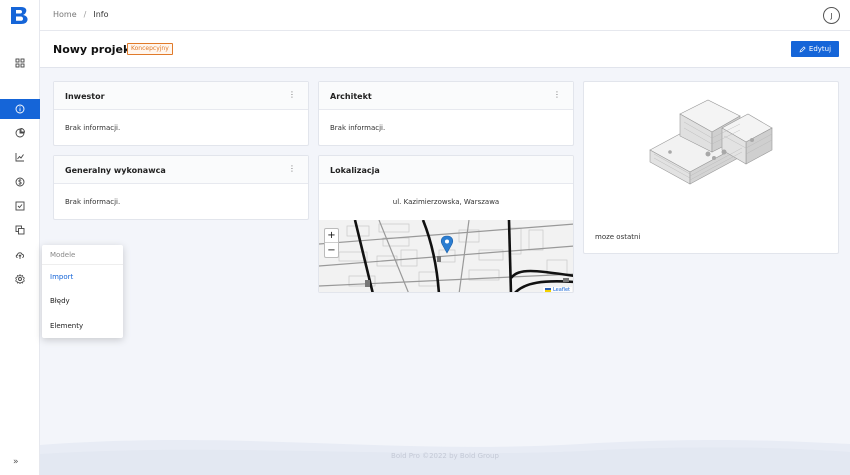 The image size is (850, 475). I want to click on edit-button: Edytuj, so click(815, 49).